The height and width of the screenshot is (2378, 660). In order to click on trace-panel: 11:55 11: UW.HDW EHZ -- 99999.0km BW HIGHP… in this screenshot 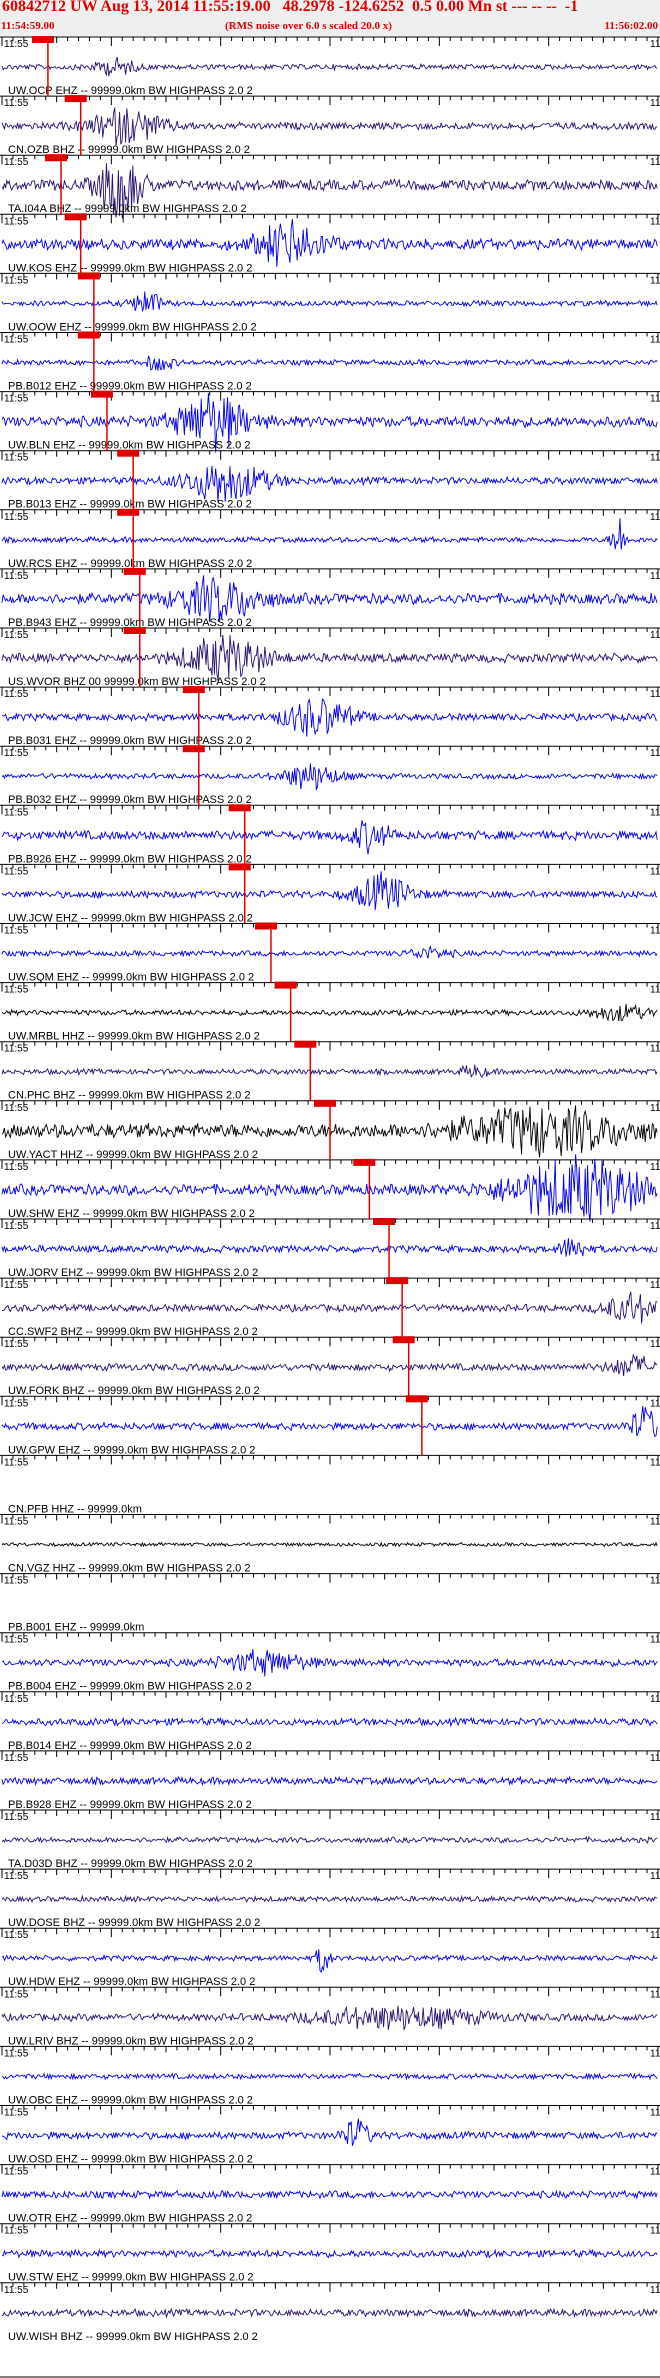, I will do `click(330, 1957)`.